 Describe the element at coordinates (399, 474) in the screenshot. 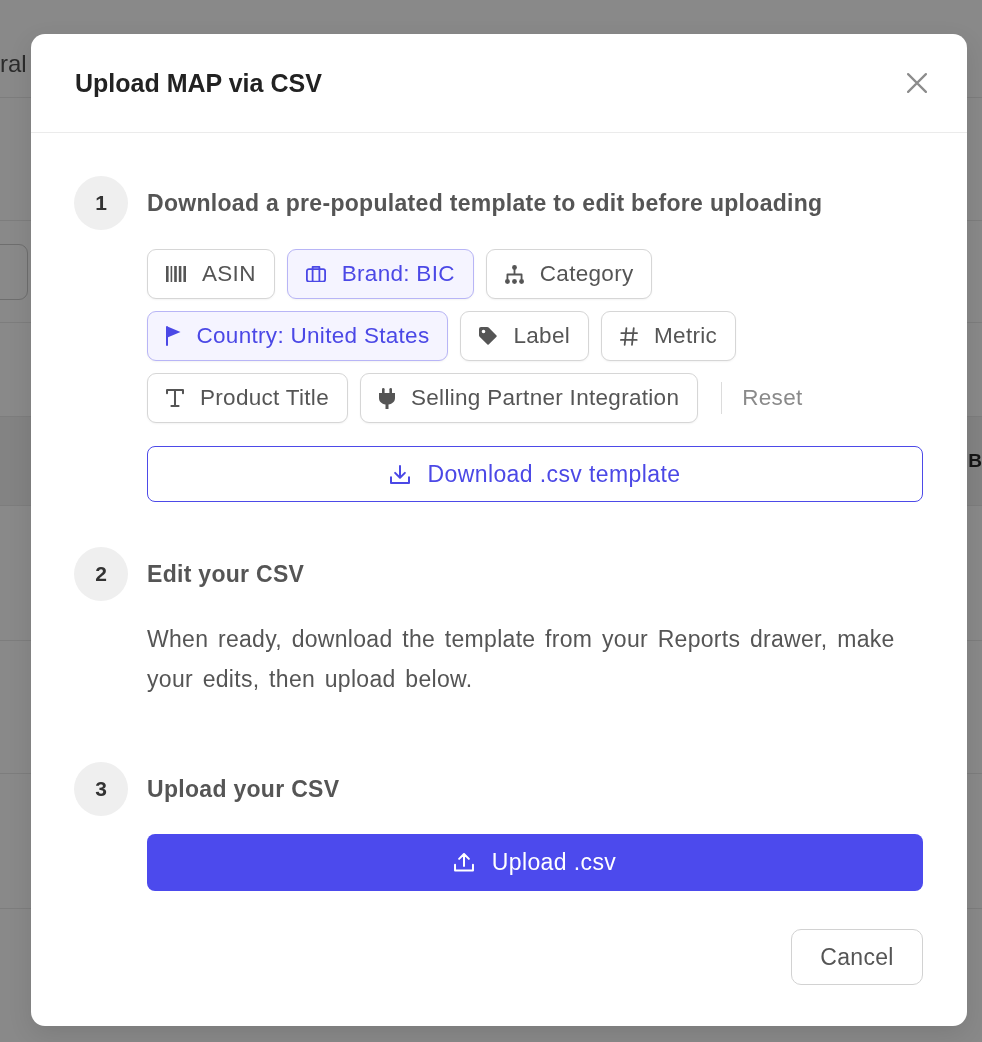

I see `download-icon` at that location.